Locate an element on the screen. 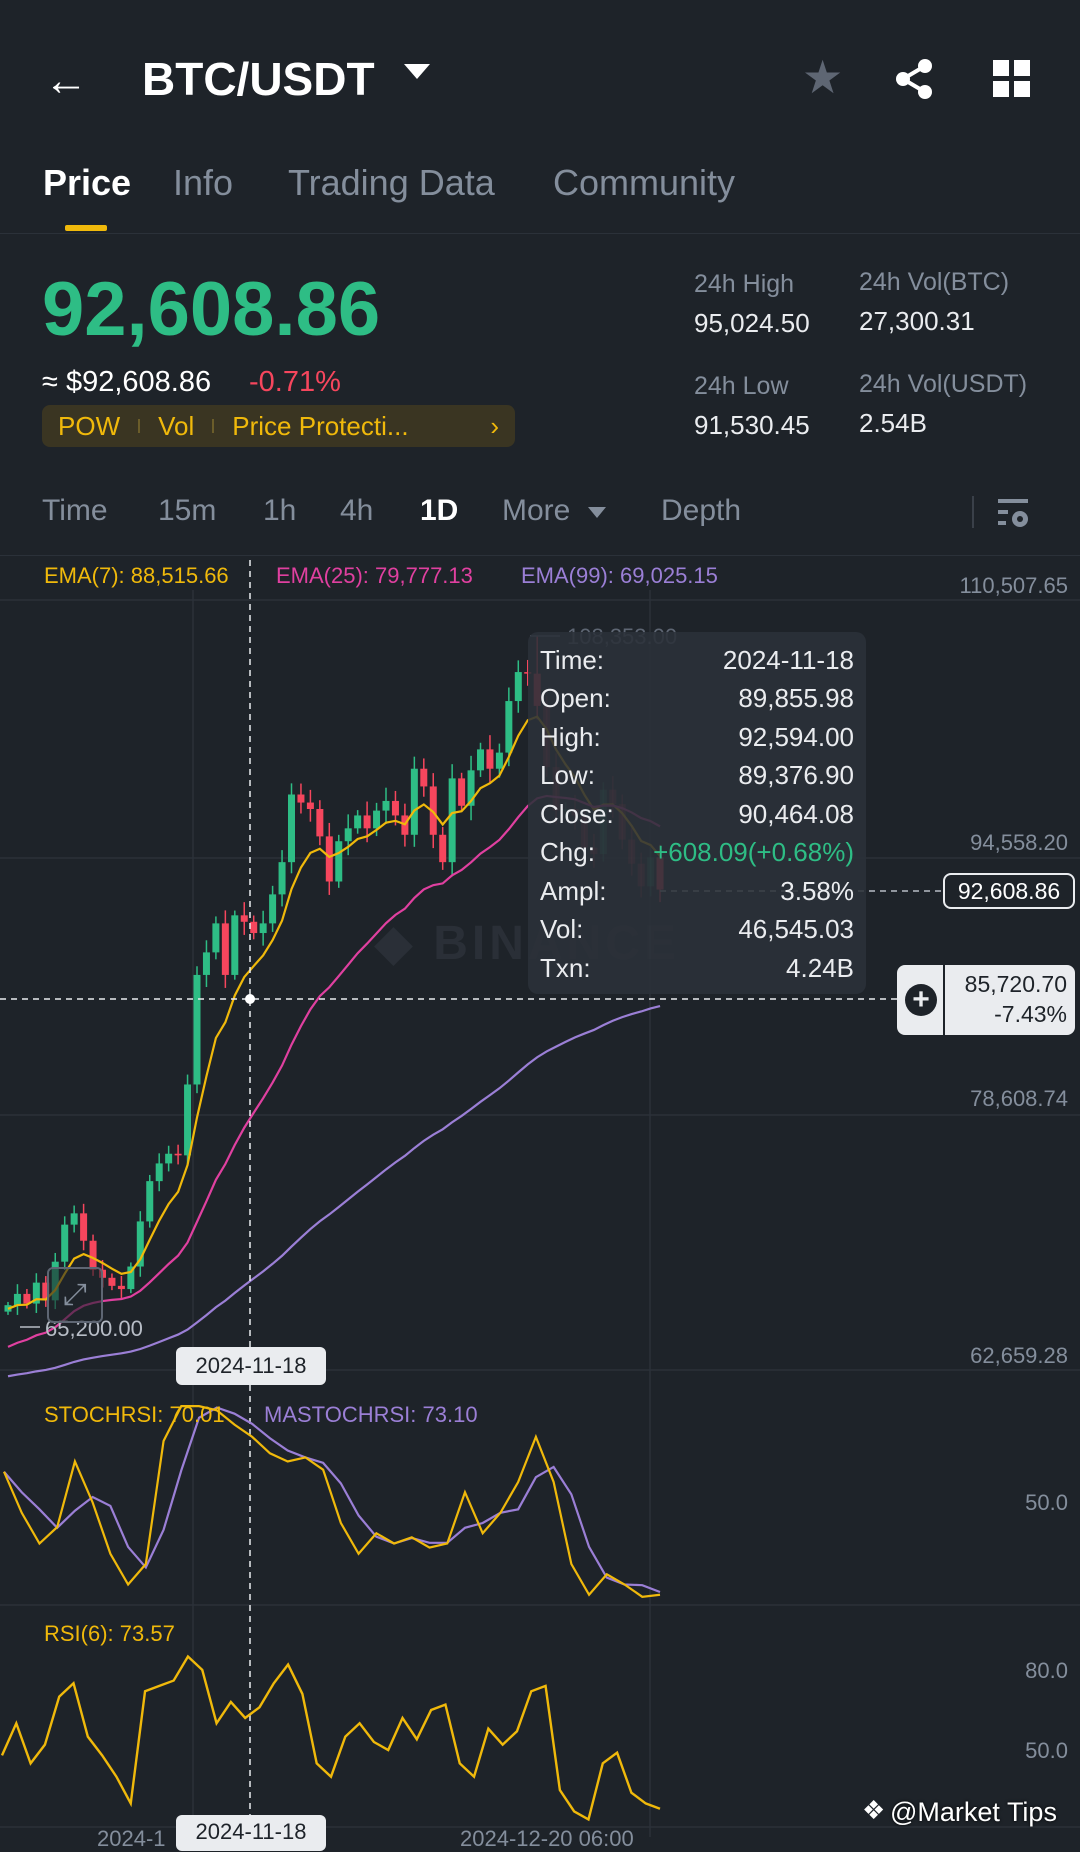 This screenshot has width=1080, height=1852. tooltip-row: Close: 90,464.08 is located at coordinates (697, 814).